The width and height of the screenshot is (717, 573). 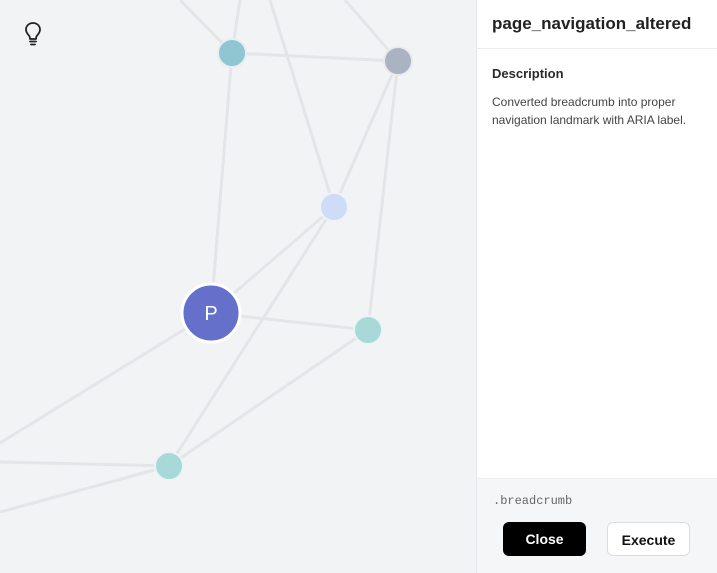 I want to click on panel-footer: .breadcrumb Close Execute, so click(x=597, y=525).